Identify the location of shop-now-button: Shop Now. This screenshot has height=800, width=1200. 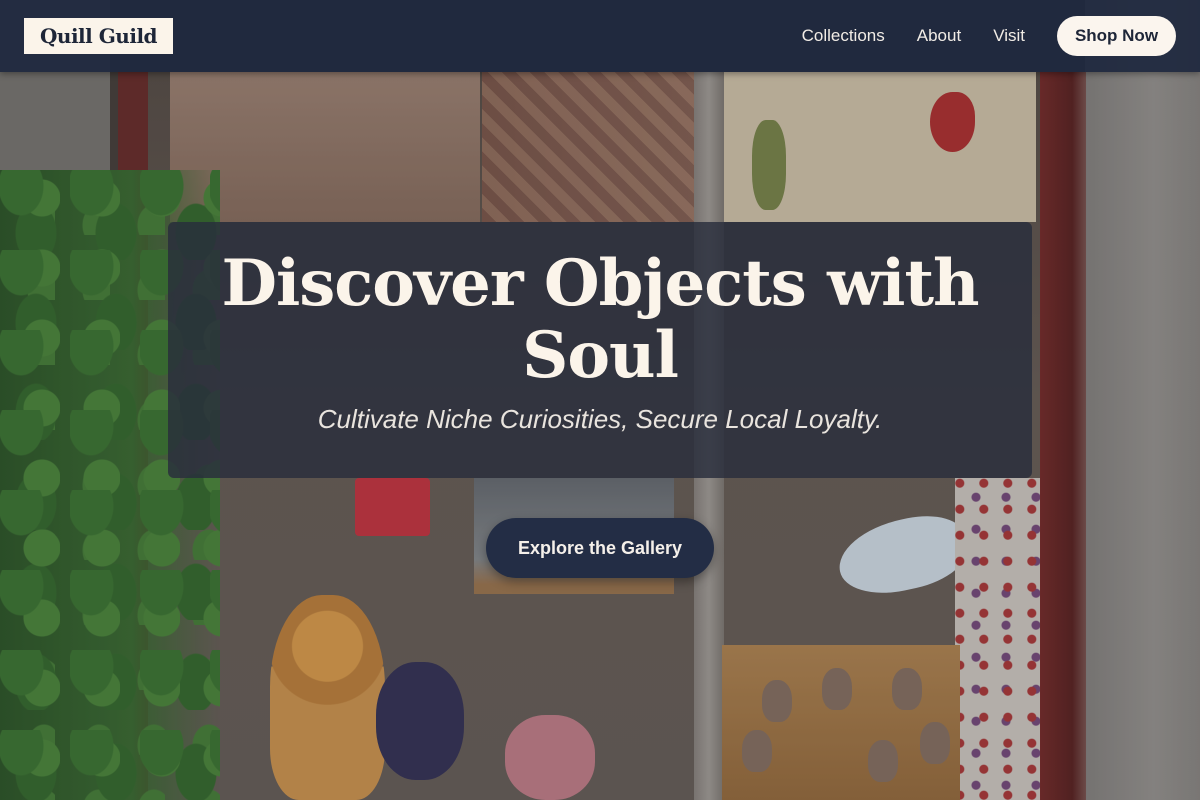
(1116, 36).